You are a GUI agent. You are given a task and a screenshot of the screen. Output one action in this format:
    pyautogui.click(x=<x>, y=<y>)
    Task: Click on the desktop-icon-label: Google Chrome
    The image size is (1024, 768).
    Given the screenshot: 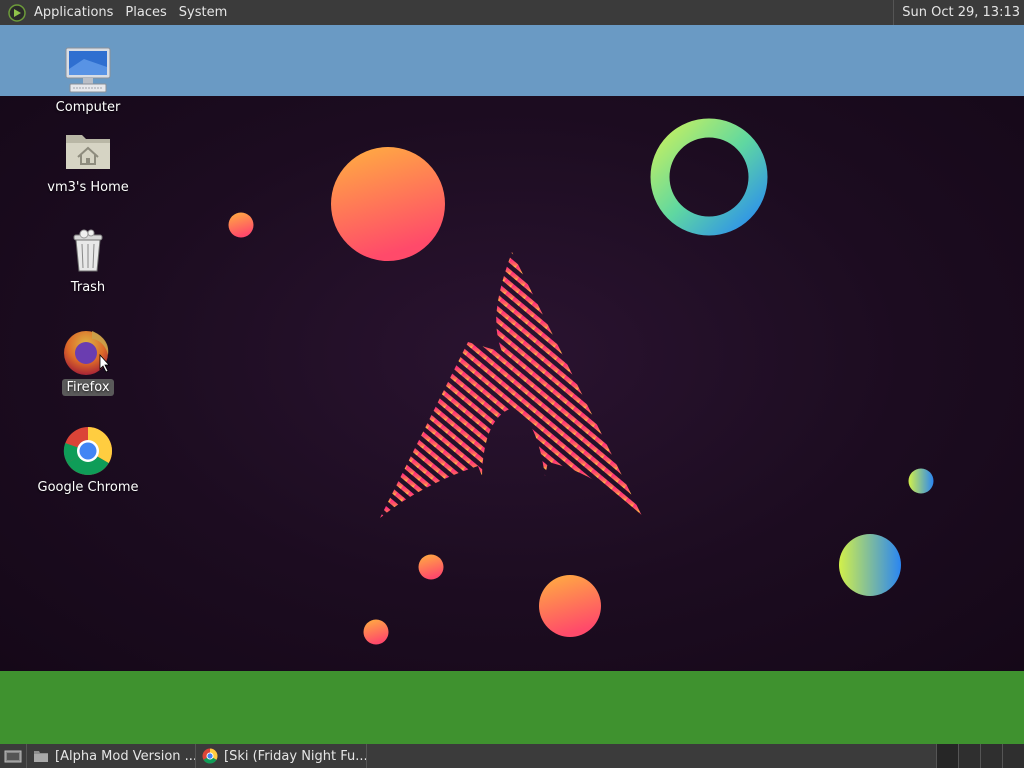 What is the action you would take?
    pyautogui.click(x=88, y=487)
    